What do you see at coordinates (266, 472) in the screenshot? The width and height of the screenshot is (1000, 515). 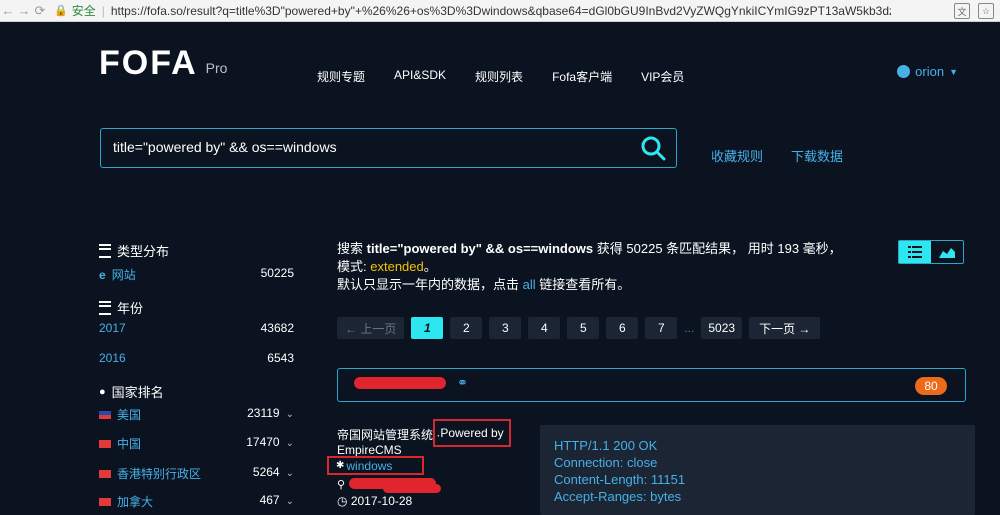 I see `country-count: 5264` at bounding box center [266, 472].